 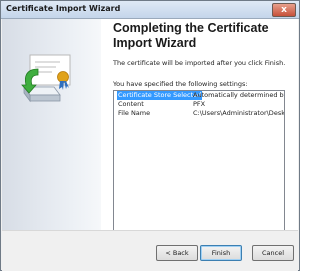 What do you see at coordinates (134, 113) in the screenshot?
I see `setting-name: File Name` at bounding box center [134, 113].